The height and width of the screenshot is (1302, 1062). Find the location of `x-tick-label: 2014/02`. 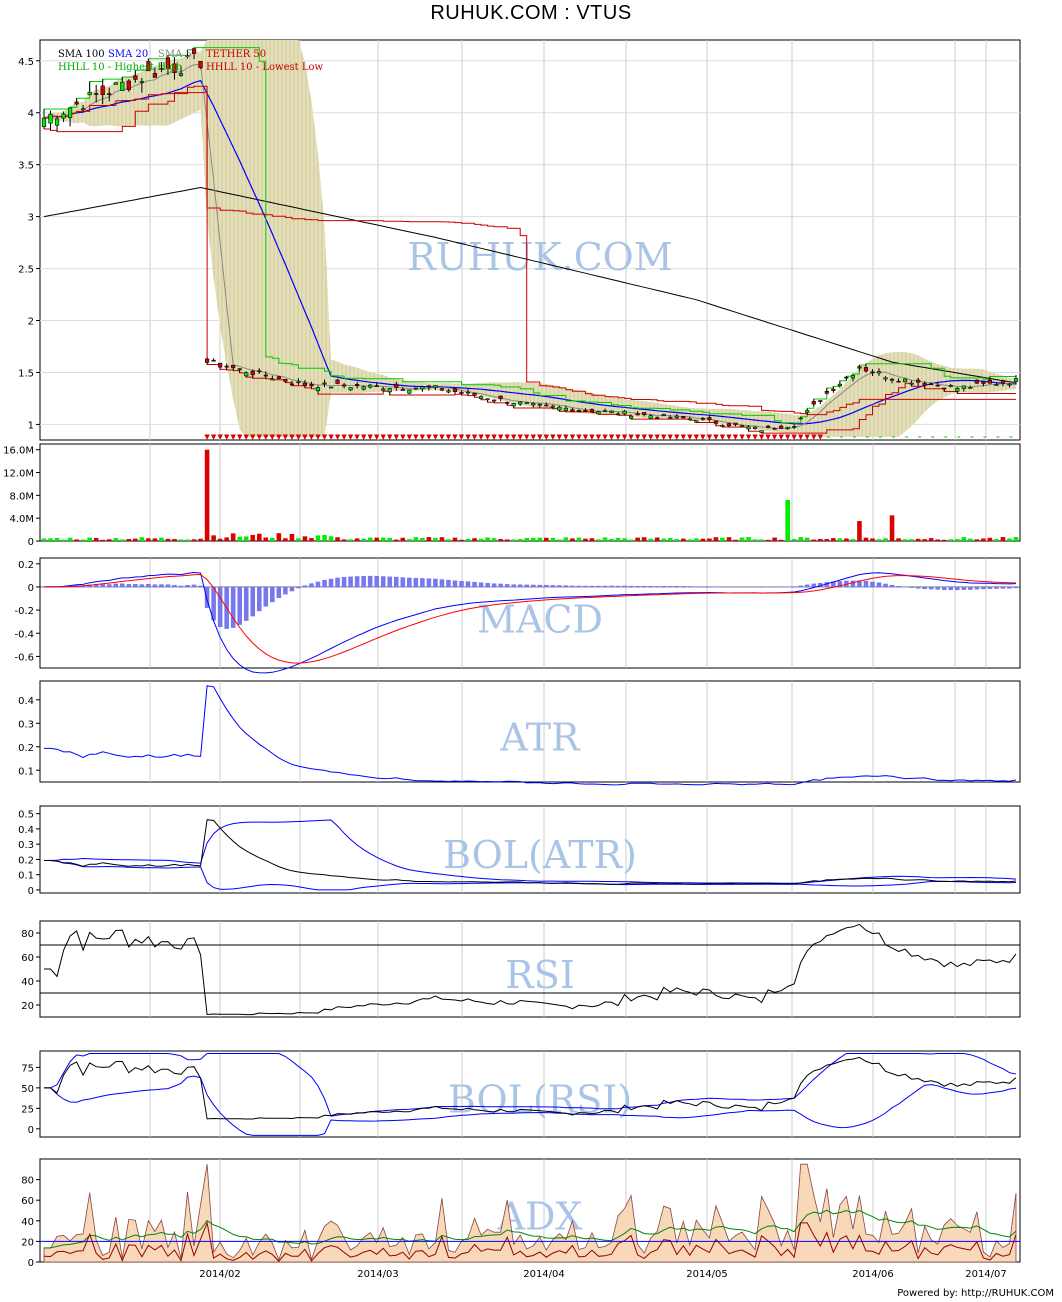

x-tick-label: 2014/02 is located at coordinates (220, 1274).